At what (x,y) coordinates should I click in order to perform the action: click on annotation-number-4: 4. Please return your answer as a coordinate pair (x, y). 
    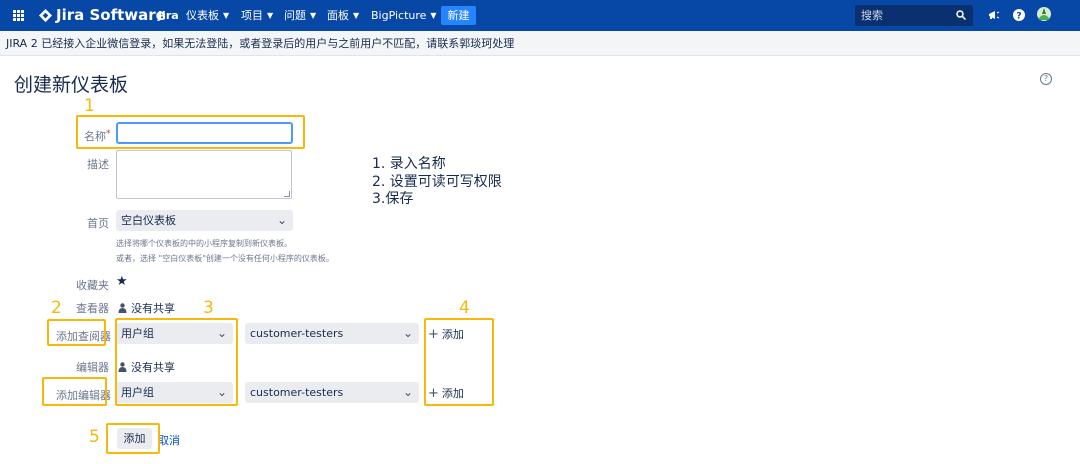
    Looking at the image, I should click on (464, 308).